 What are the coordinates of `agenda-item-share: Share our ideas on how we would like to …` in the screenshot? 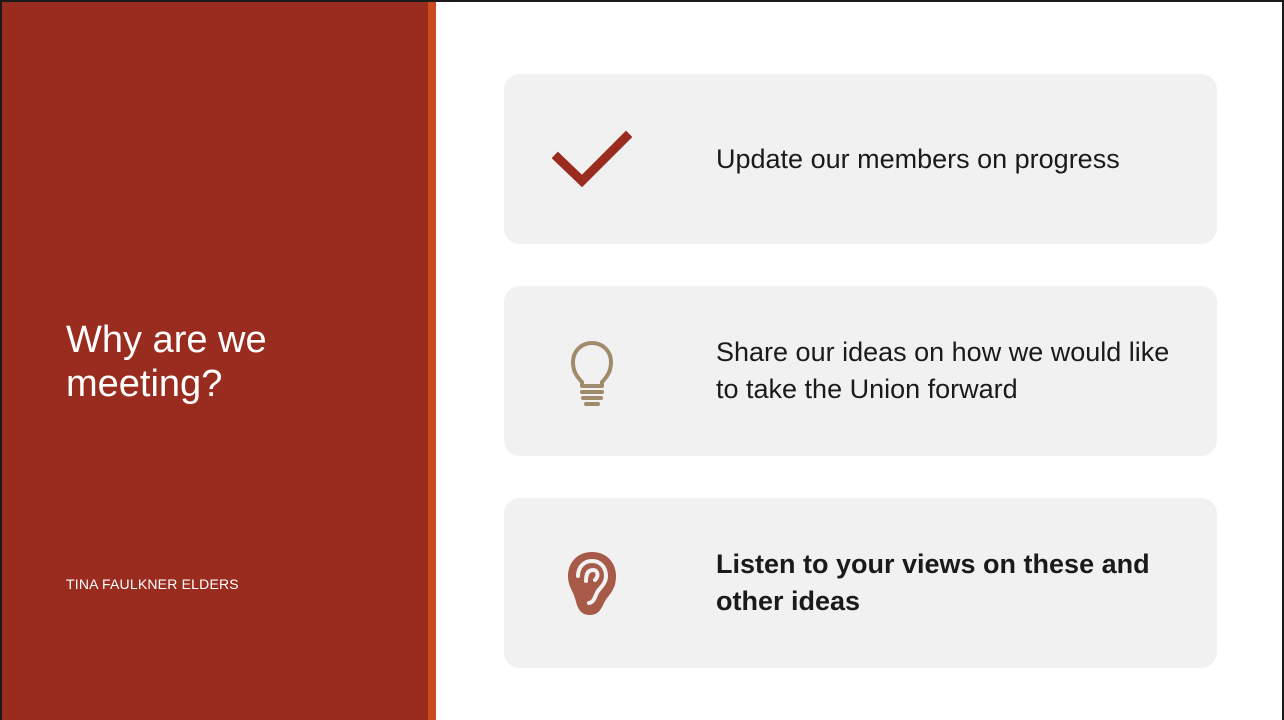 It's located at (860, 371).